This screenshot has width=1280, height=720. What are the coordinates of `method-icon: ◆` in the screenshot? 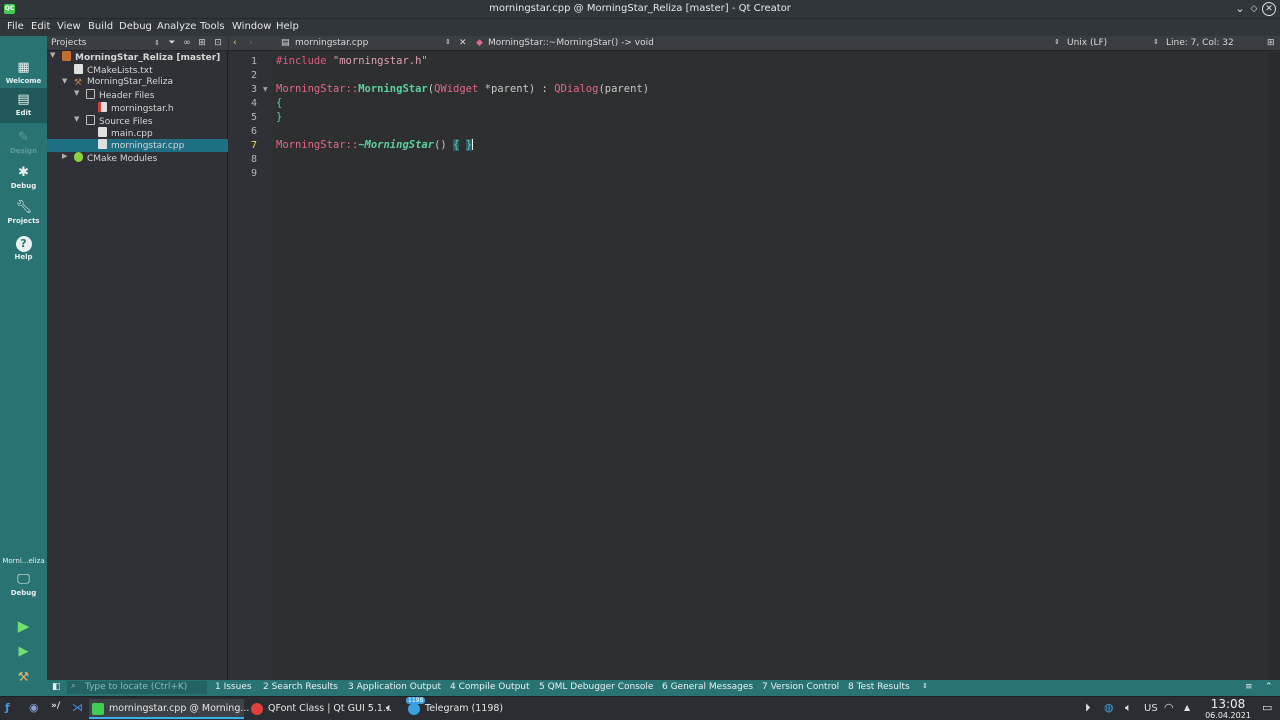 It's located at (479, 43).